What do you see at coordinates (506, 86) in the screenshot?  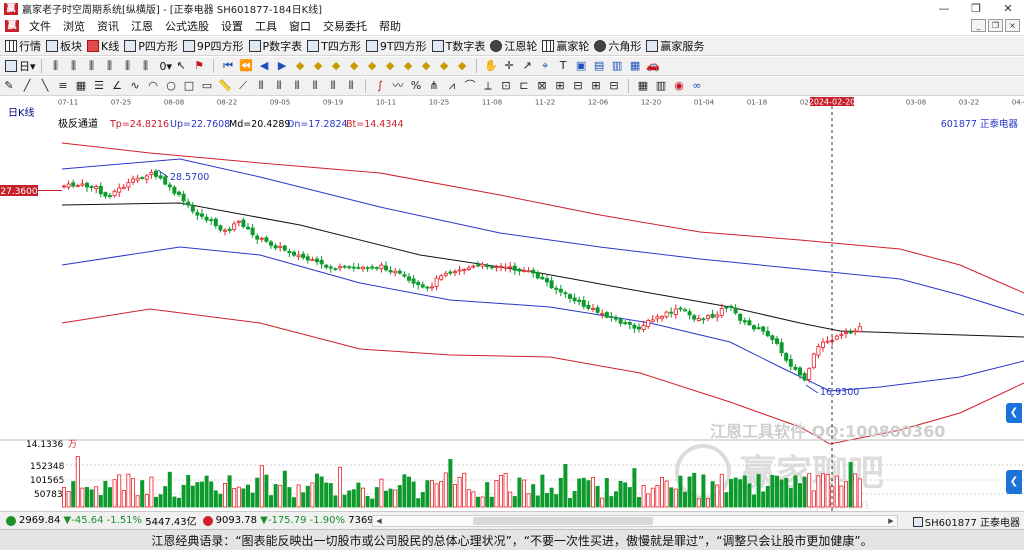 I see `box-tool-icon: ⊡` at bounding box center [506, 86].